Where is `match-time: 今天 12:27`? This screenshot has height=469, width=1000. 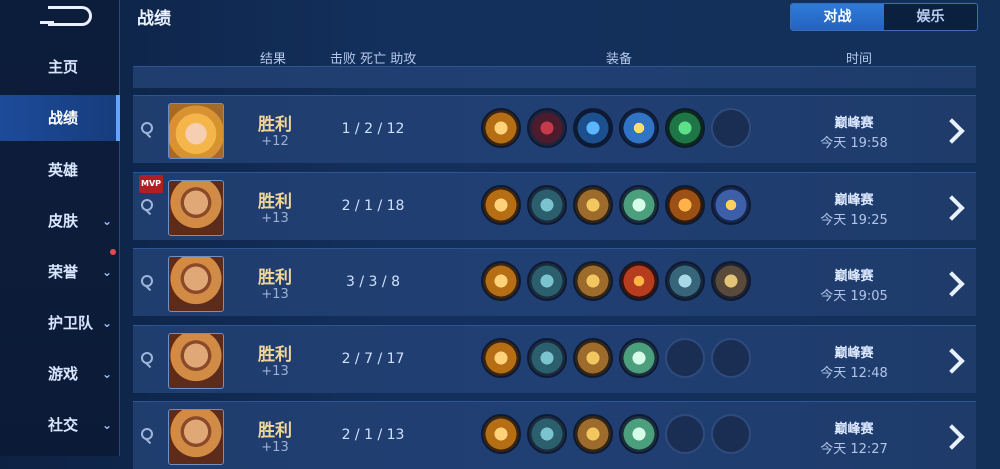
match-time: 今天 12:27 is located at coordinates (854, 449).